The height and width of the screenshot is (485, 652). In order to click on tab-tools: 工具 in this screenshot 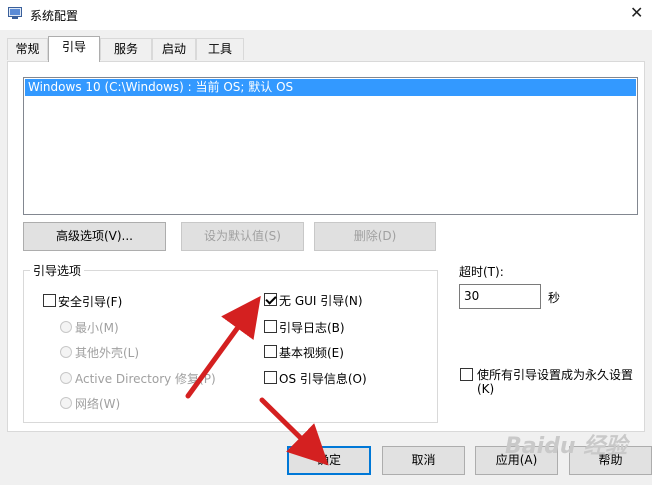, I will do `click(220, 49)`.